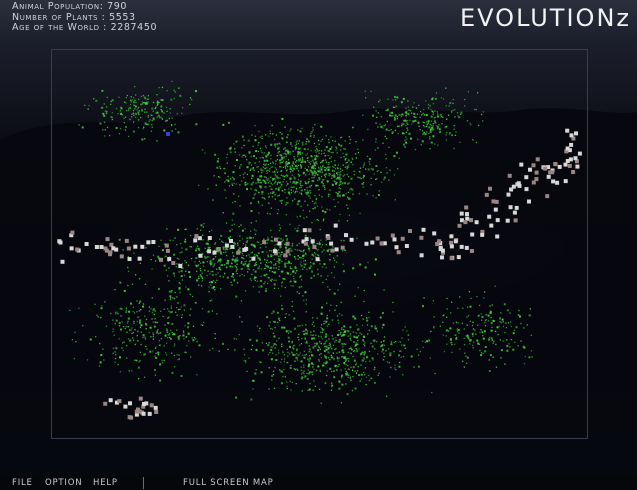 The image size is (637, 490). Describe the element at coordinates (22, 483) in the screenshot. I see `menu-file: FILE` at that location.